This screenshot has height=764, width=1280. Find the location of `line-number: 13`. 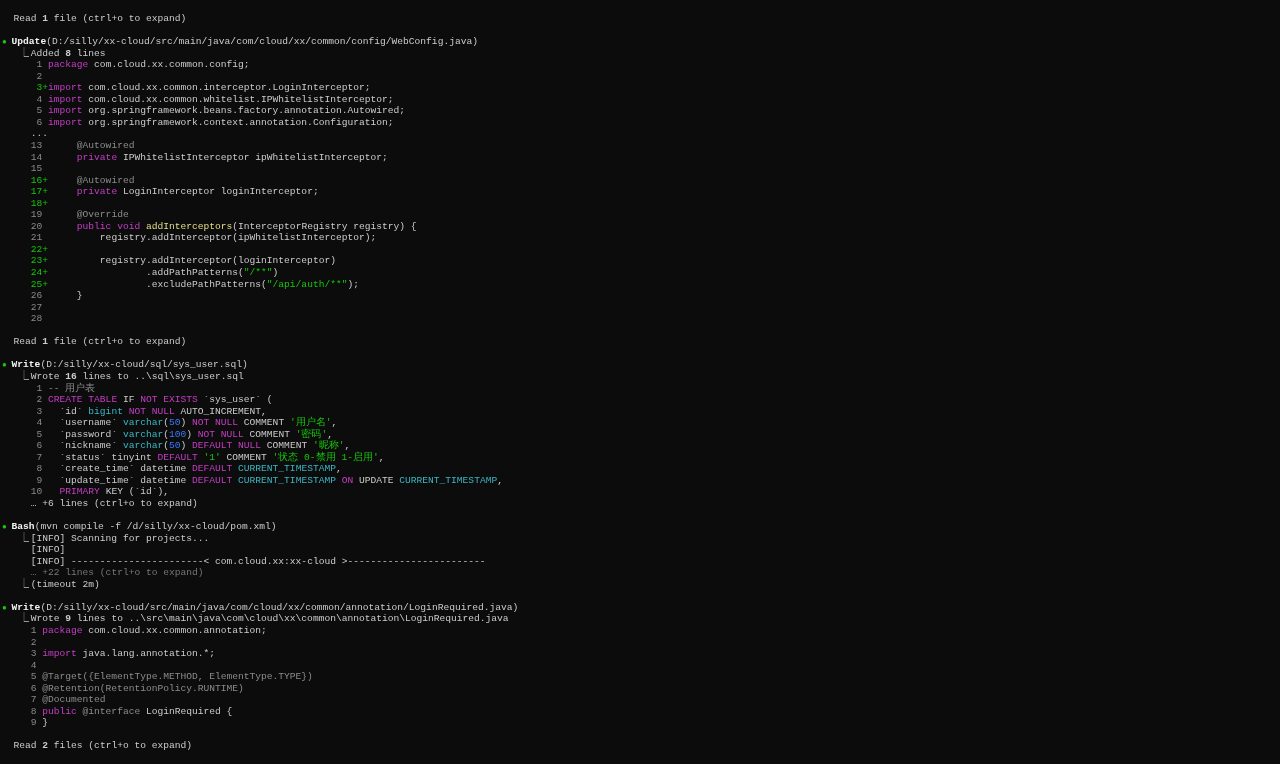

line-number: 13 is located at coordinates (36, 146).